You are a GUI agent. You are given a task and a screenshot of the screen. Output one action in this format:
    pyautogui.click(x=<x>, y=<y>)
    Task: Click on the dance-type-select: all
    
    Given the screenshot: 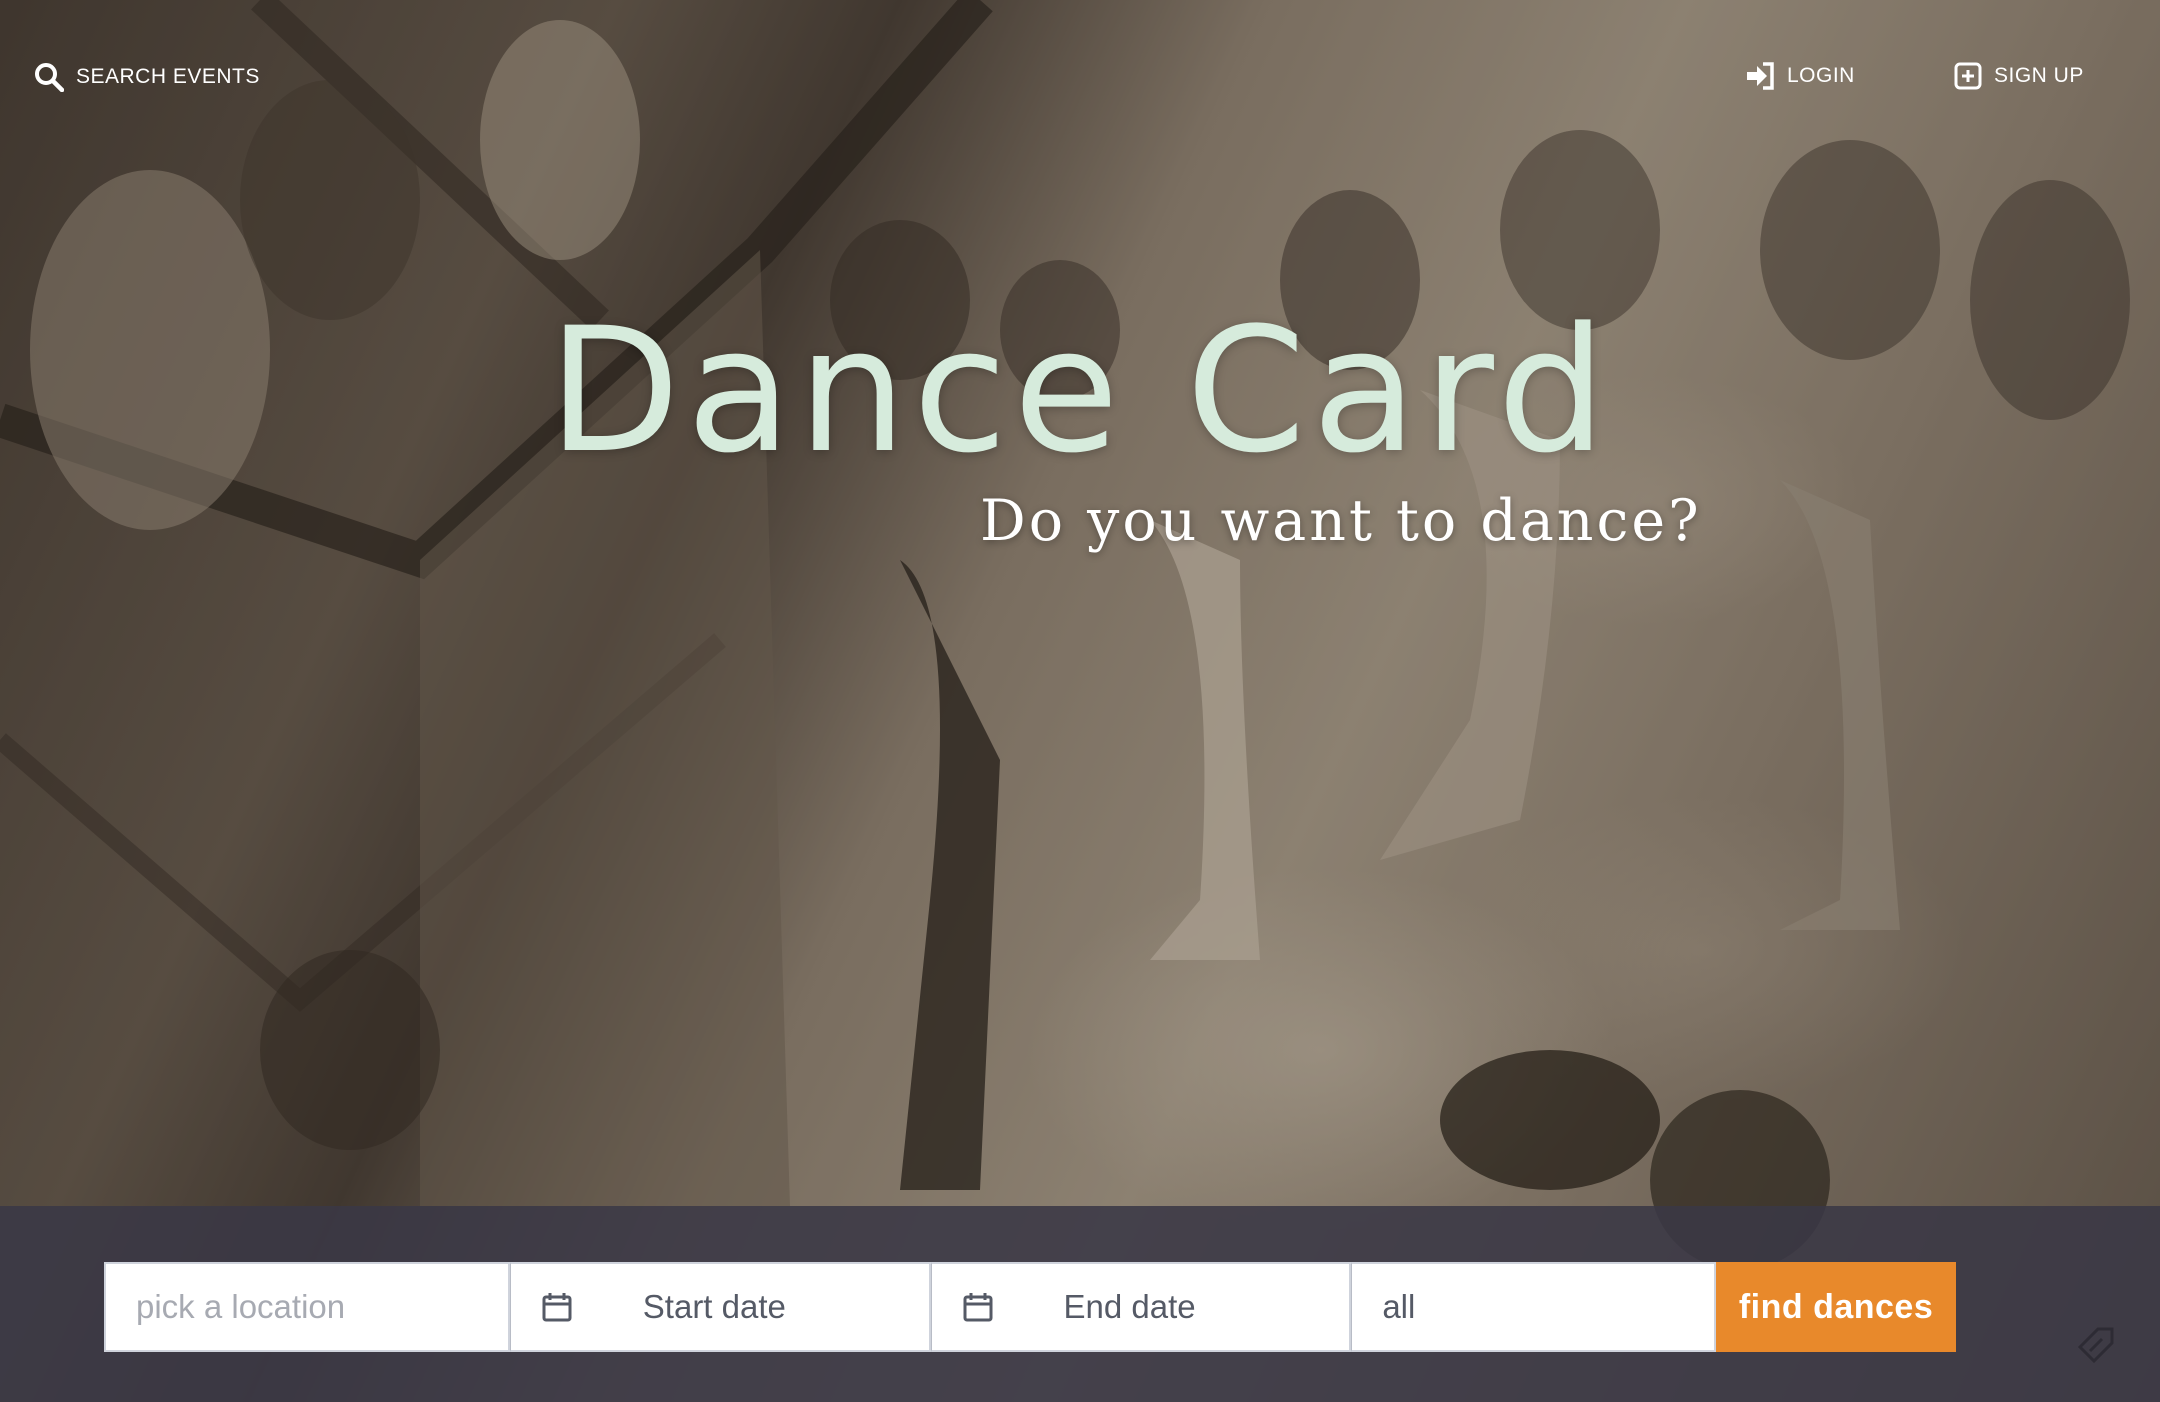 What is the action you would take?
    pyautogui.click(x=1534, y=1307)
    